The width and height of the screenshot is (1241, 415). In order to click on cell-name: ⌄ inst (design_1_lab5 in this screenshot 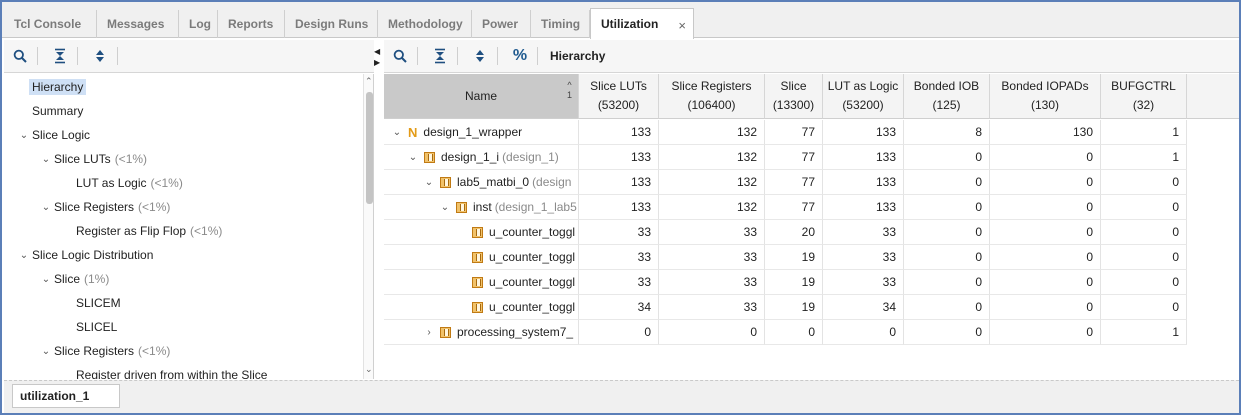, I will do `click(481, 207)`.